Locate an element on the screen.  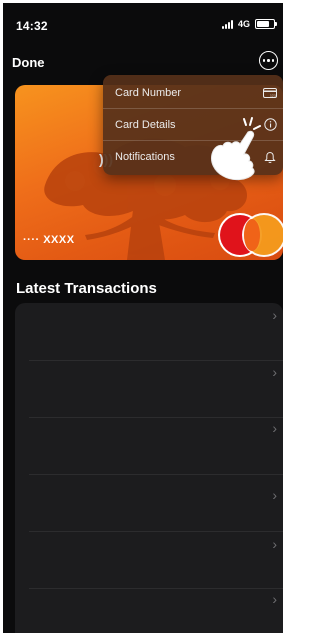
status-indicators: 4G is located at coordinates (249, 24).